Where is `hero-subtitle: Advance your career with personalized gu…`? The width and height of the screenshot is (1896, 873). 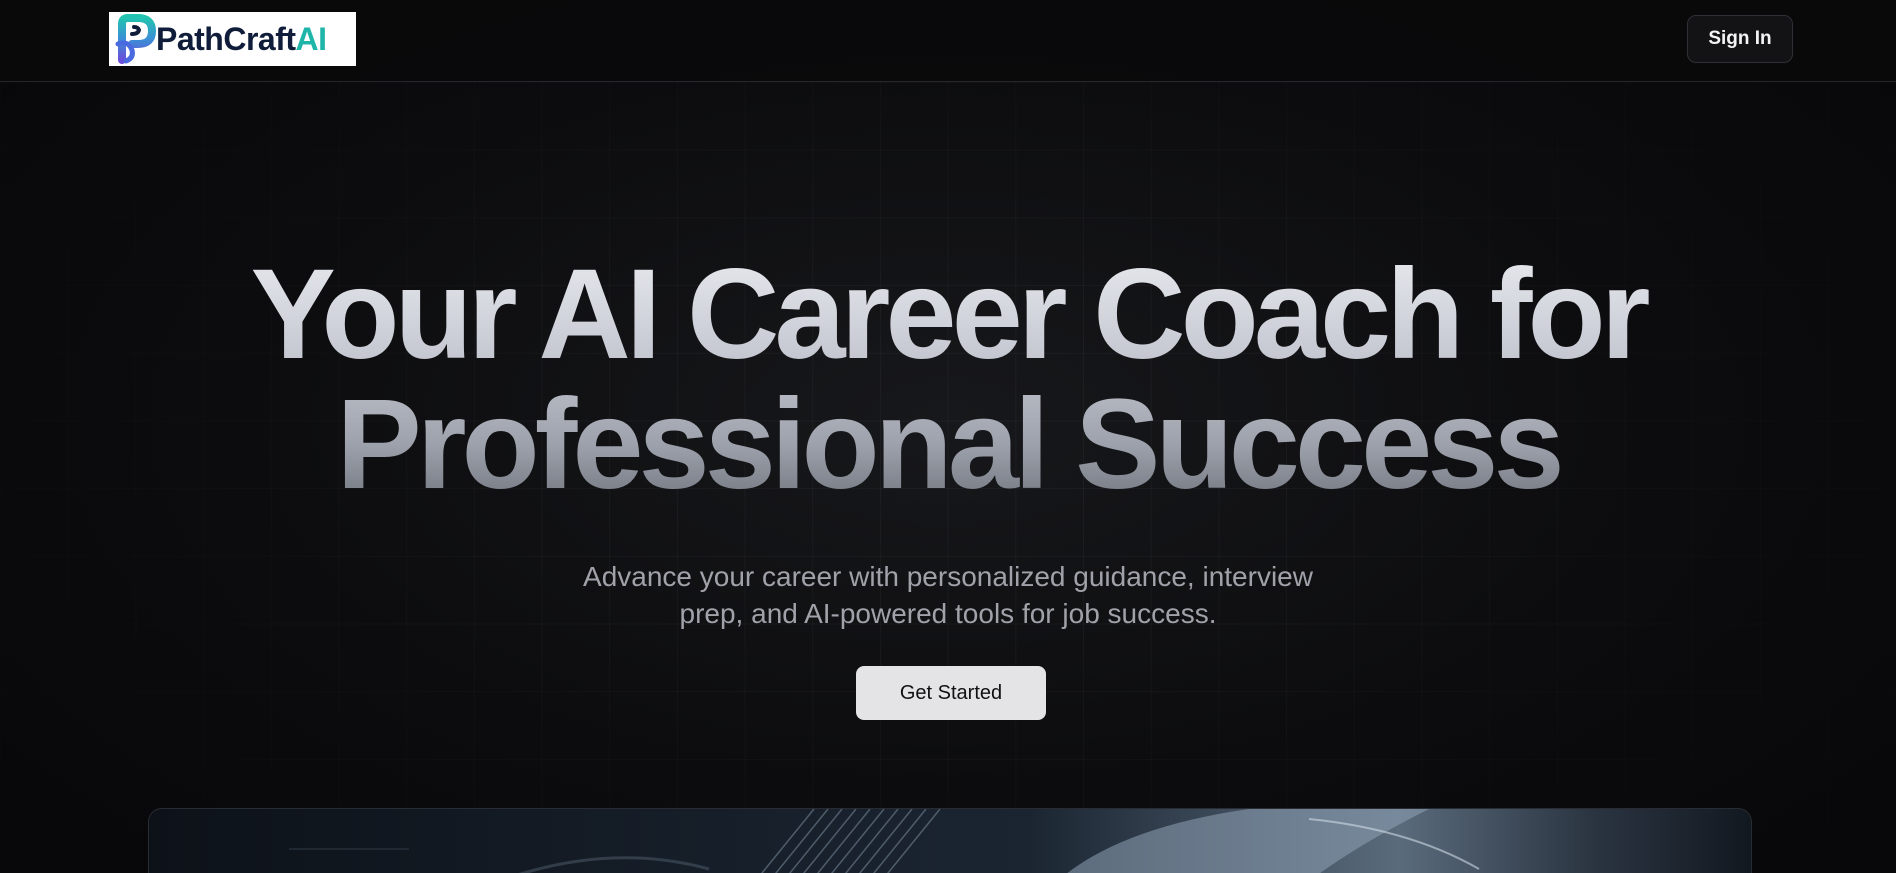 hero-subtitle: Advance your career with personalized gu… is located at coordinates (948, 595).